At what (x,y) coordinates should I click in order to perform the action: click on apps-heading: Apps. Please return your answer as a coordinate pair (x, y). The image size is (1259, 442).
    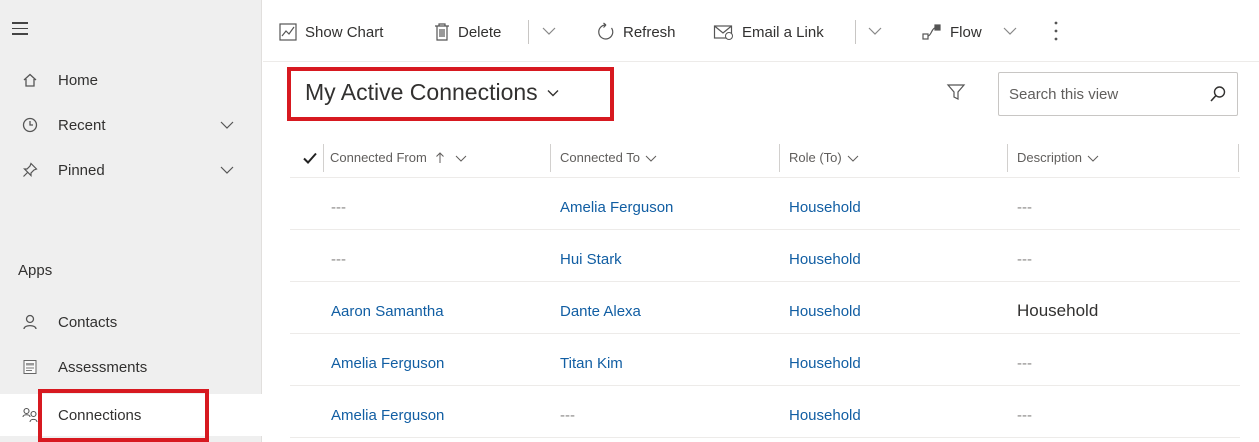
    Looking at the image, I should click on (35, 270).